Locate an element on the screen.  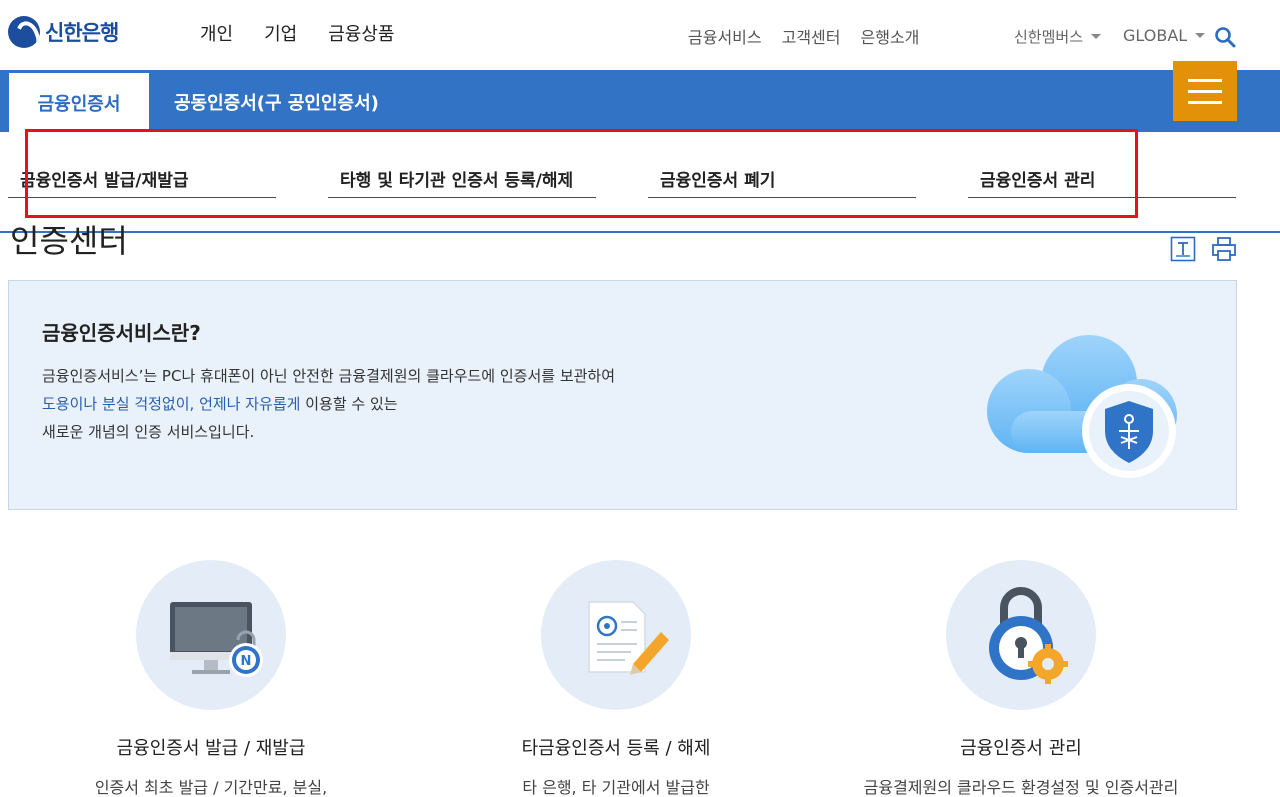
card-issue: N 금융인증서 발급 / 재발급 인증서 최초 발급 / 기간만료, 분실, is located at coordinates (211, 678).